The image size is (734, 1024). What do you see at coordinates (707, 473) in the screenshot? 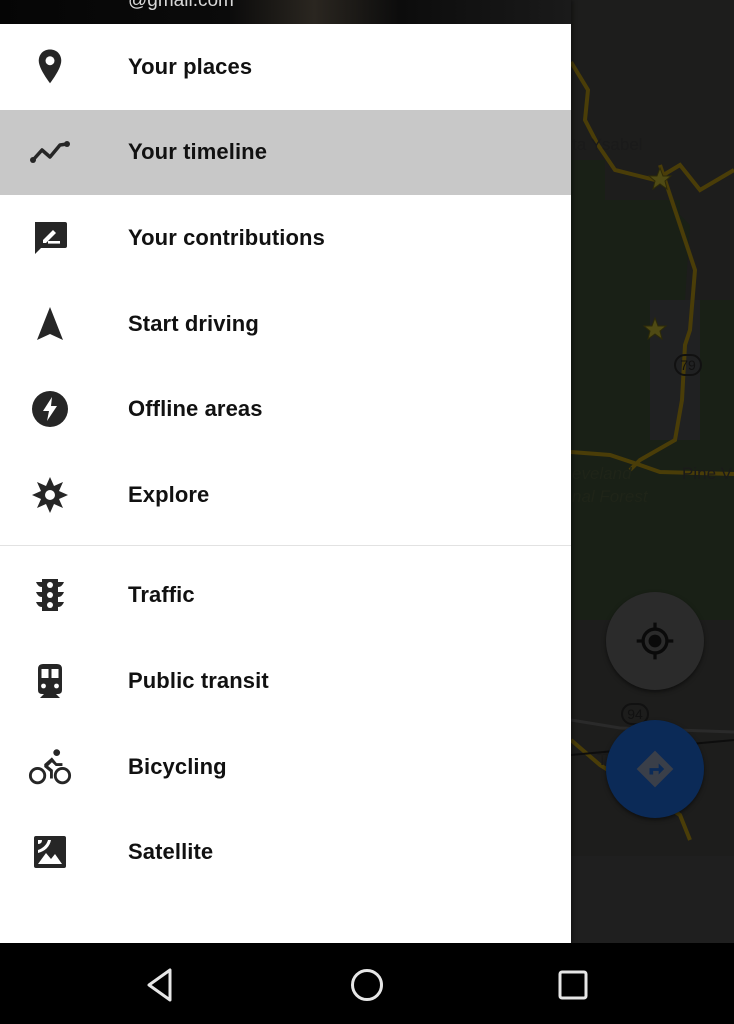
I see `map-label-town: Pine V` at bounding box center [707, 473].